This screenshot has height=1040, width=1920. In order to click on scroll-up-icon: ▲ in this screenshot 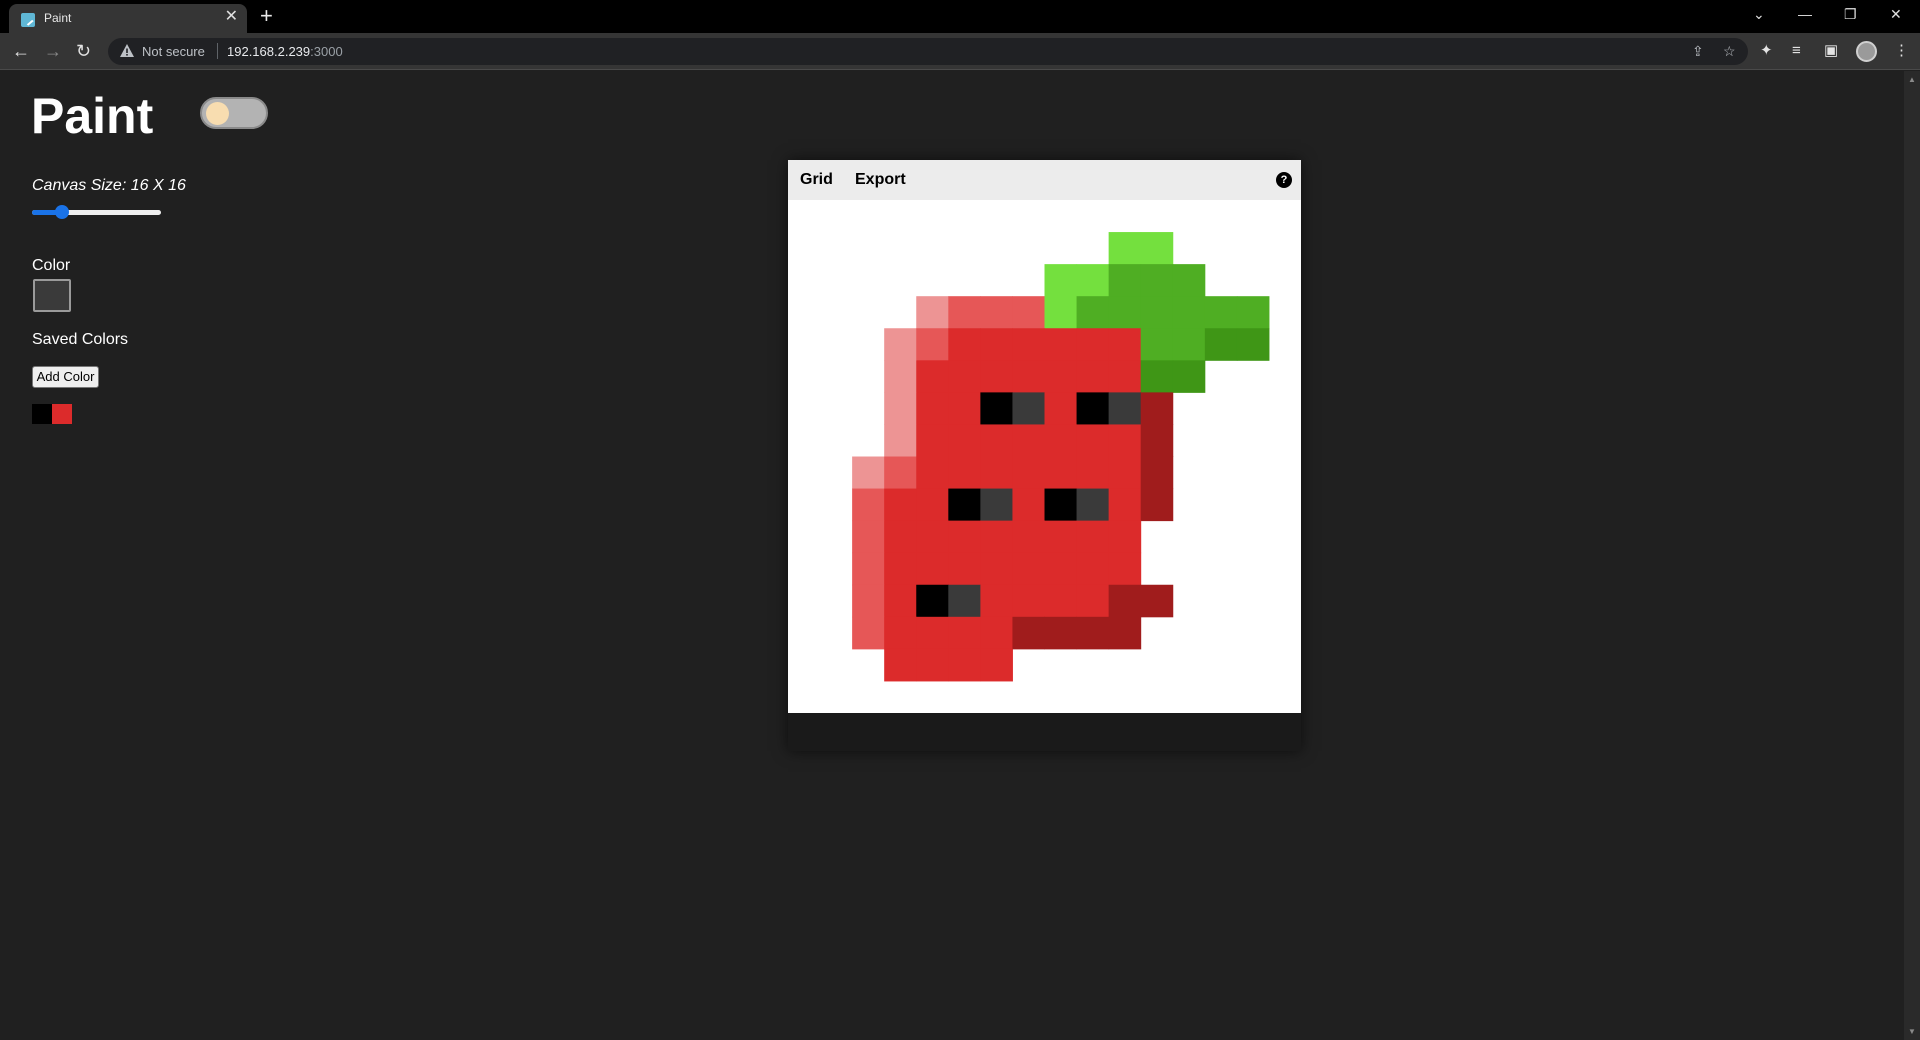, I will do `click(1912, 79)`.